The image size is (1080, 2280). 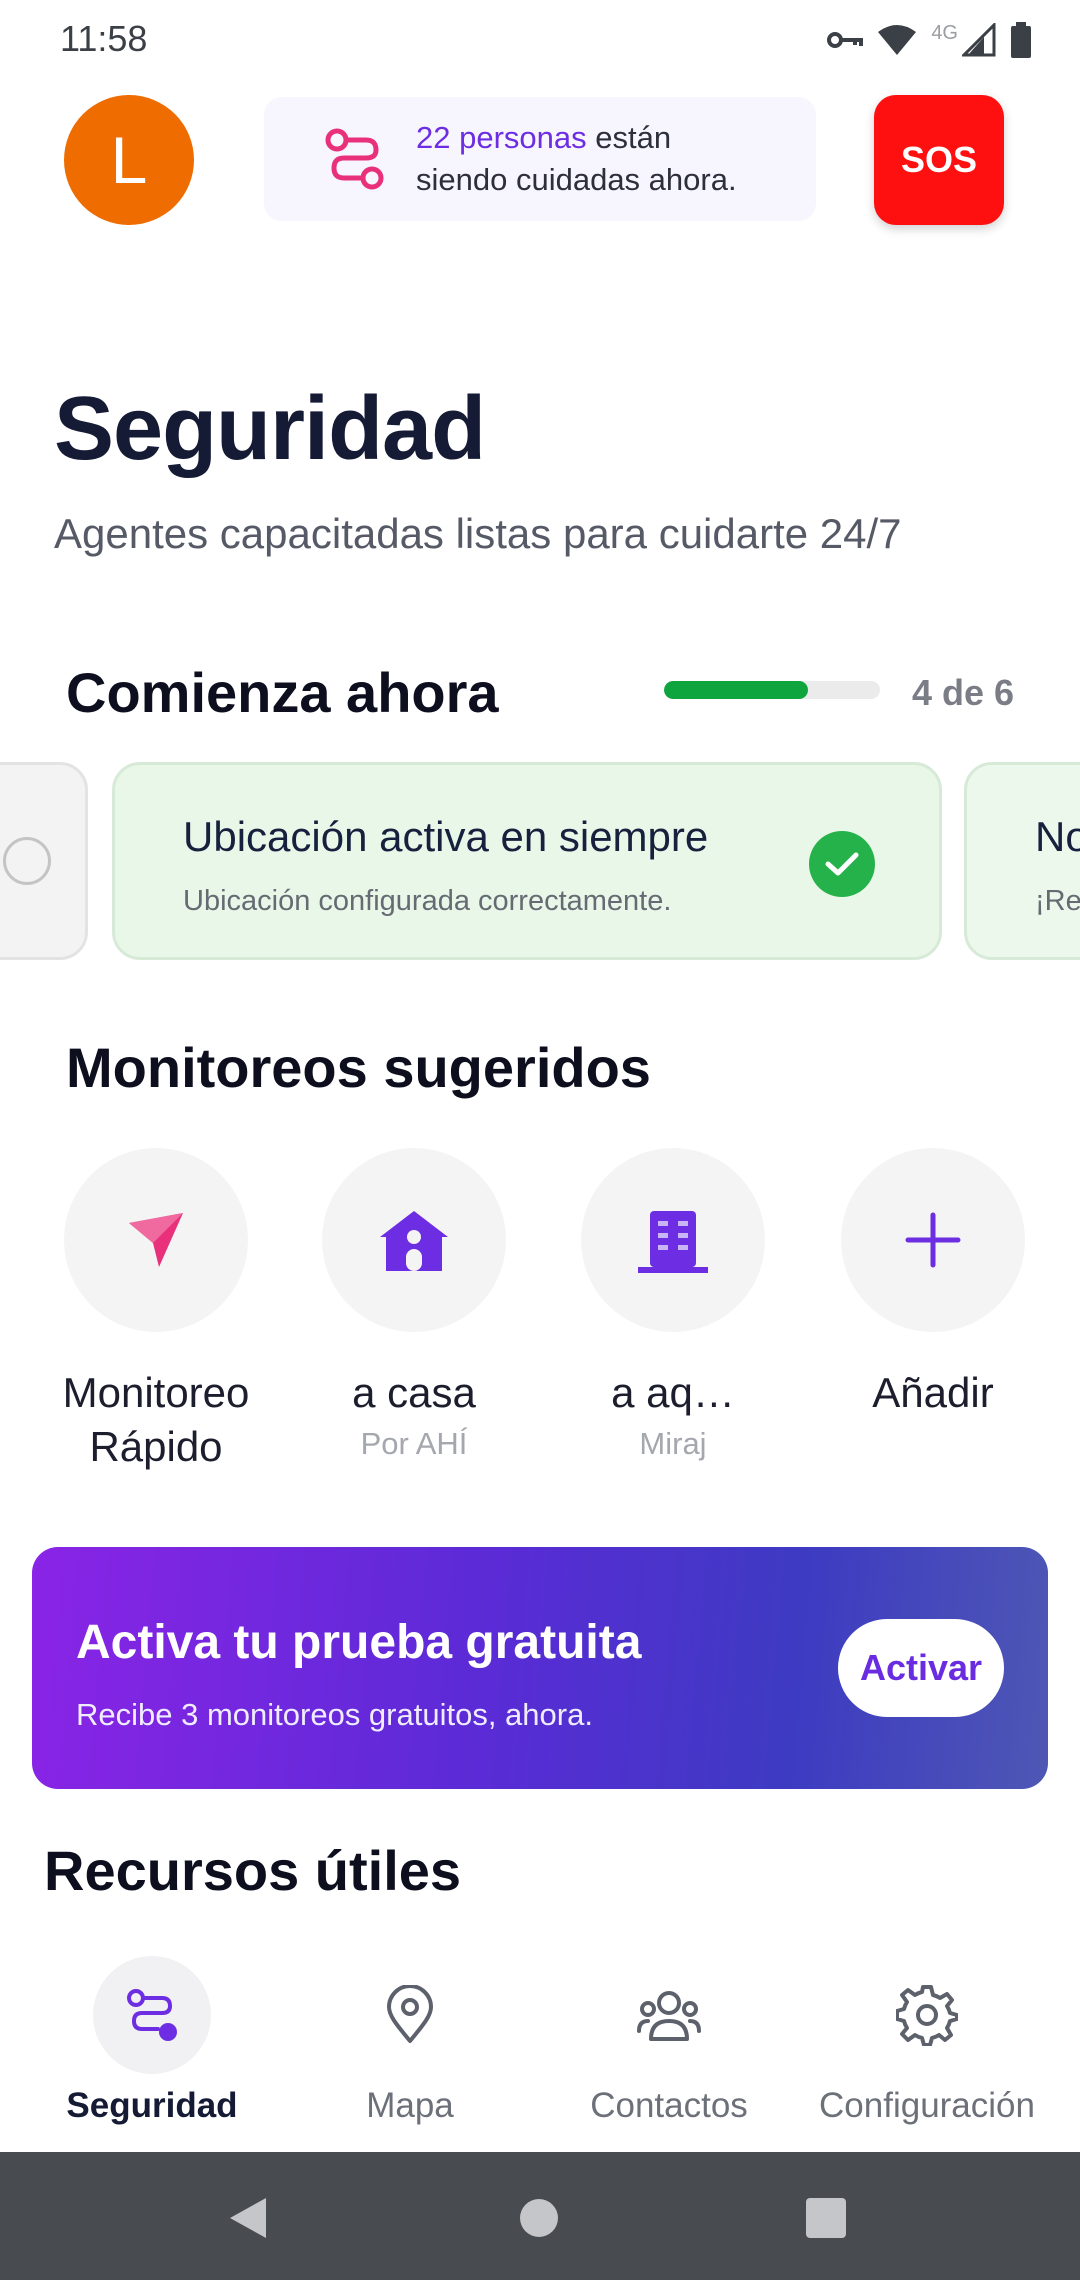 I want to click on building-icon, so click(x=673, y=1242).